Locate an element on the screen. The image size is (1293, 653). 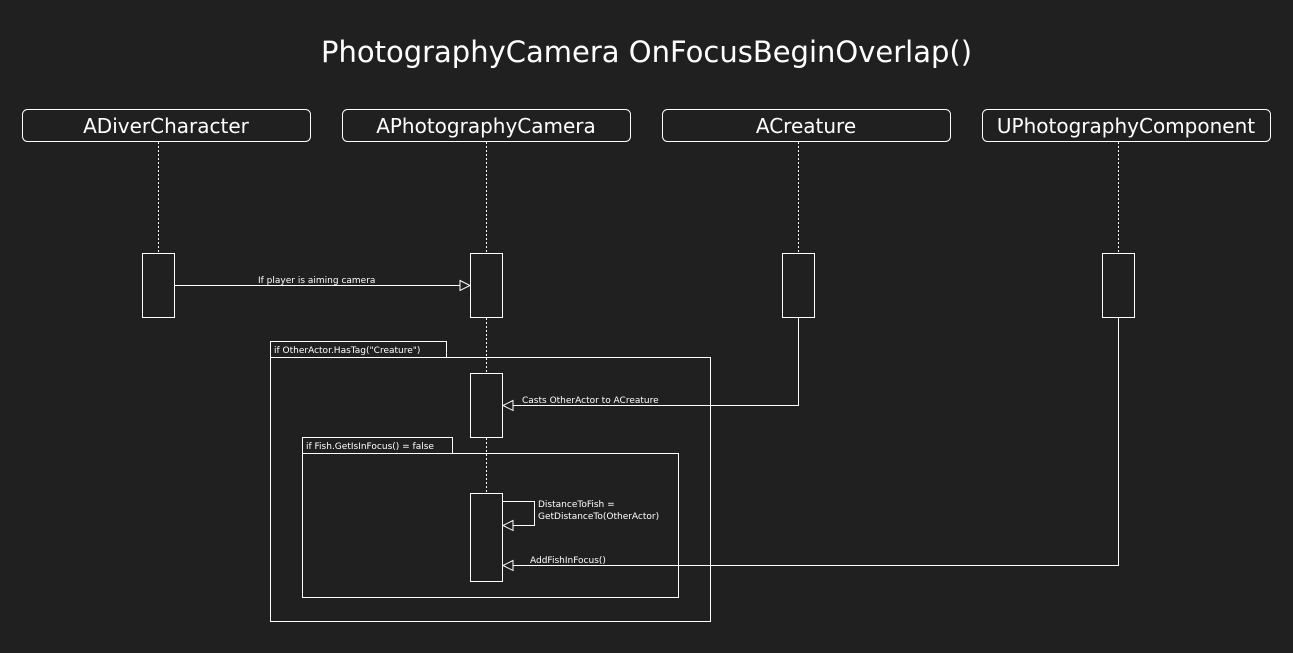
participant-label: ADiverCharacter is located at coordinates (166, 126).